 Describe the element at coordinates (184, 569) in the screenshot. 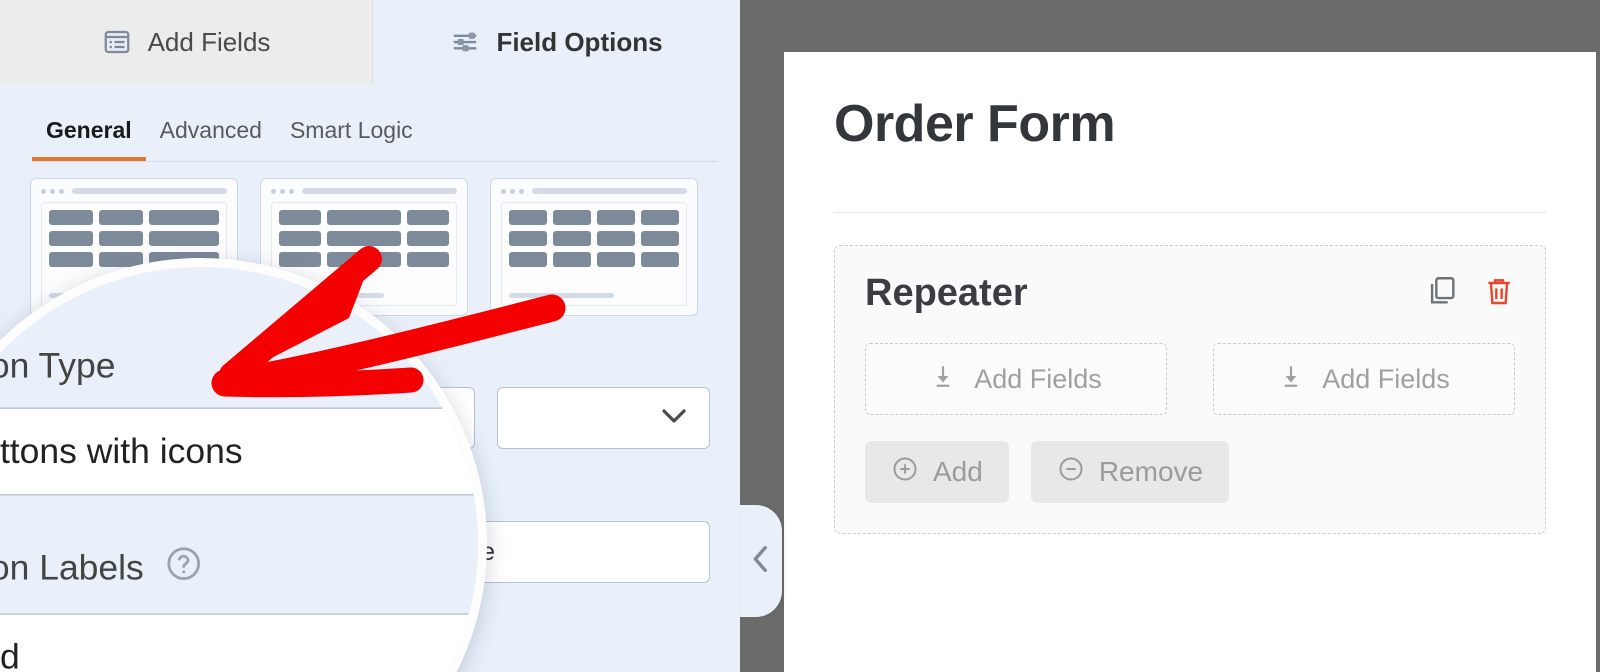

I see `question-circle-icon` at that location.